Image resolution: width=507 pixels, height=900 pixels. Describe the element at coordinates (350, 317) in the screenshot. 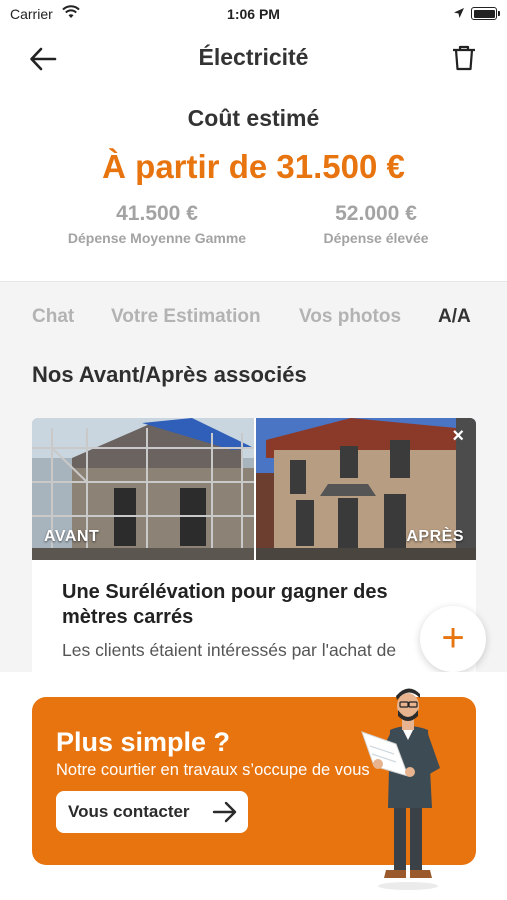

I see `tab-photos: Vos photos` at that location.